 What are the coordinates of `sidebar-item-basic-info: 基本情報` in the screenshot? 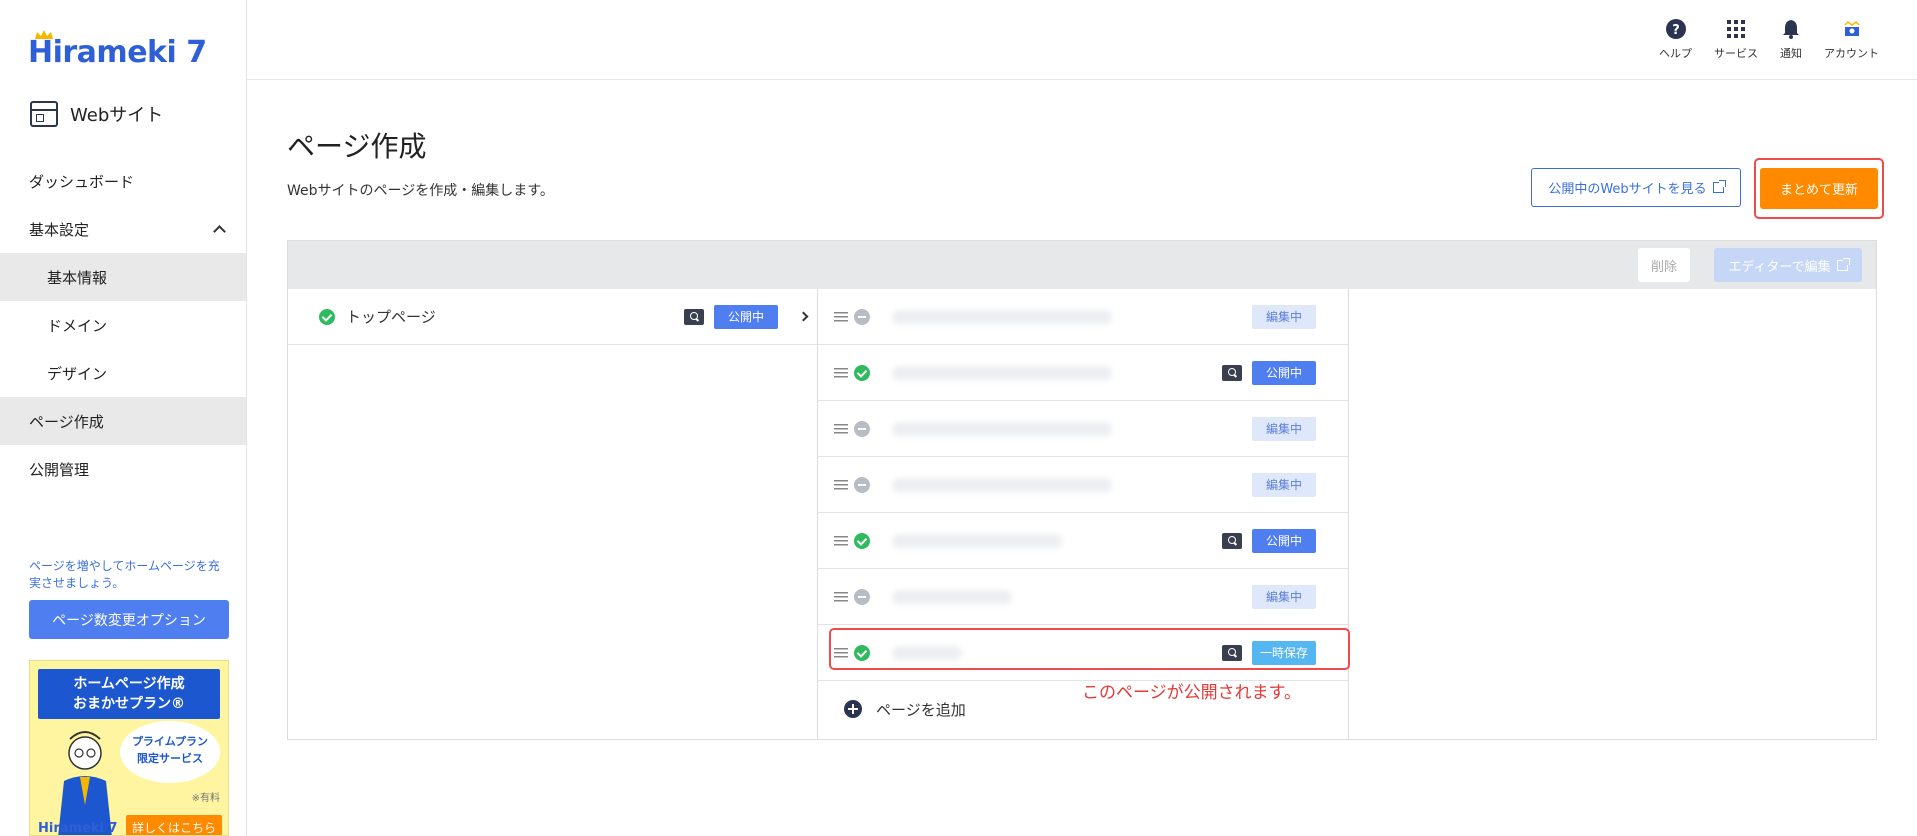 It's located at (123, 277).